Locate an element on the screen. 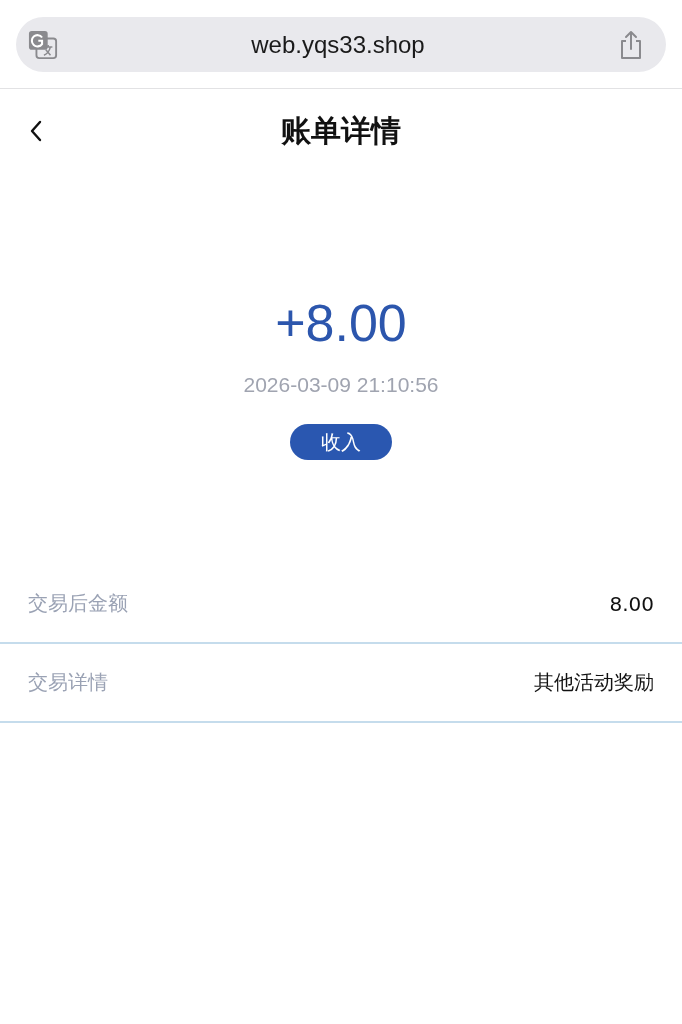  url-text: web.yqs33.shop is located at coordinates (338, 44).